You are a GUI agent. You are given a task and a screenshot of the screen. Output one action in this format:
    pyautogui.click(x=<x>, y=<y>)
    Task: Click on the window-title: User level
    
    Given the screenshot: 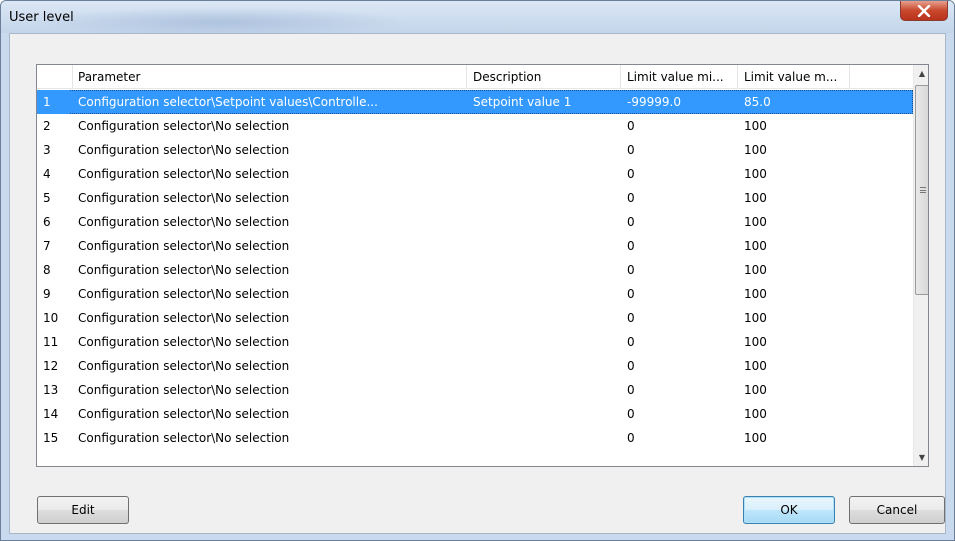 What is the action you would take?
    pyautogui.click(x=41, y=17)
    